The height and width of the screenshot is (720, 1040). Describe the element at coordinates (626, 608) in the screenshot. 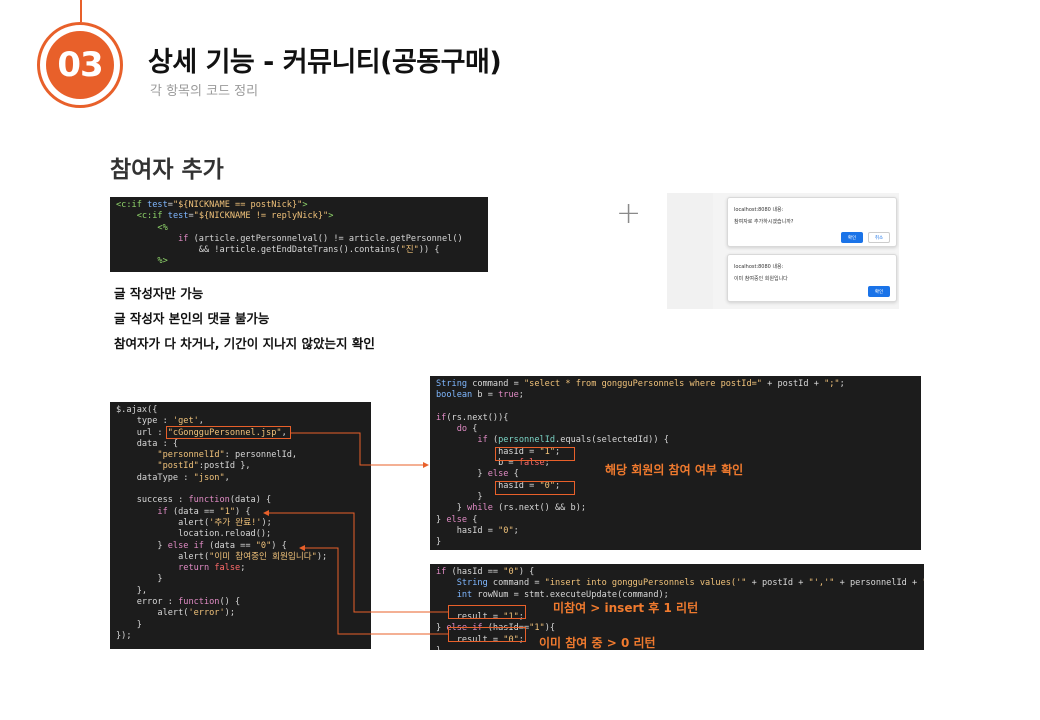

I see `note-insert-return: 미참여 > insert 후 1 리턴` at that location.